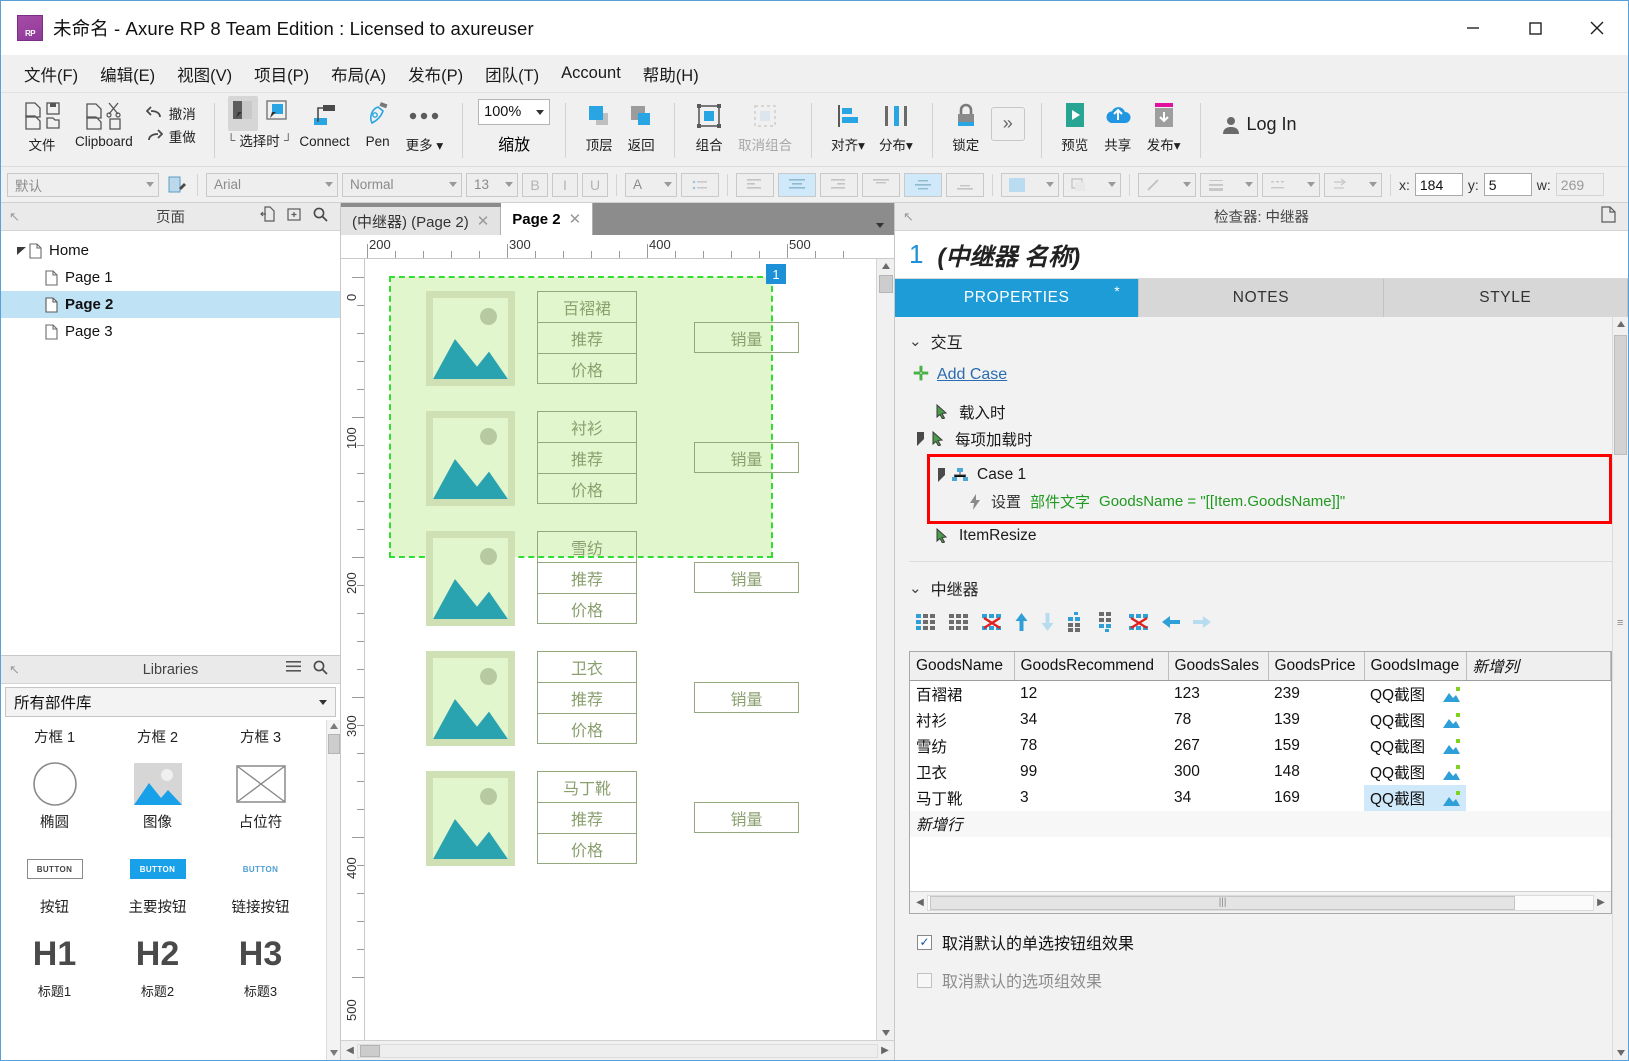 The width and height of the screenshot is (1629, 1061). I want to click on library-item-h2: H2 标题2, so click(157, 968).